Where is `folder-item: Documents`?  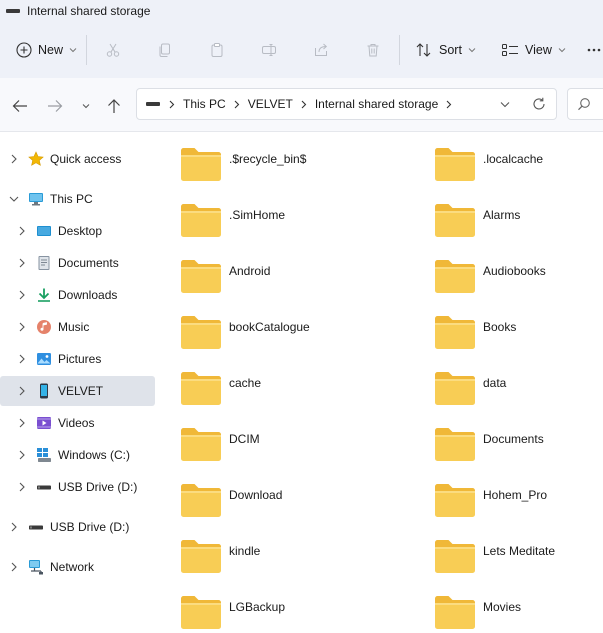
folder-item: Documents is located at coordinates (488, 444).